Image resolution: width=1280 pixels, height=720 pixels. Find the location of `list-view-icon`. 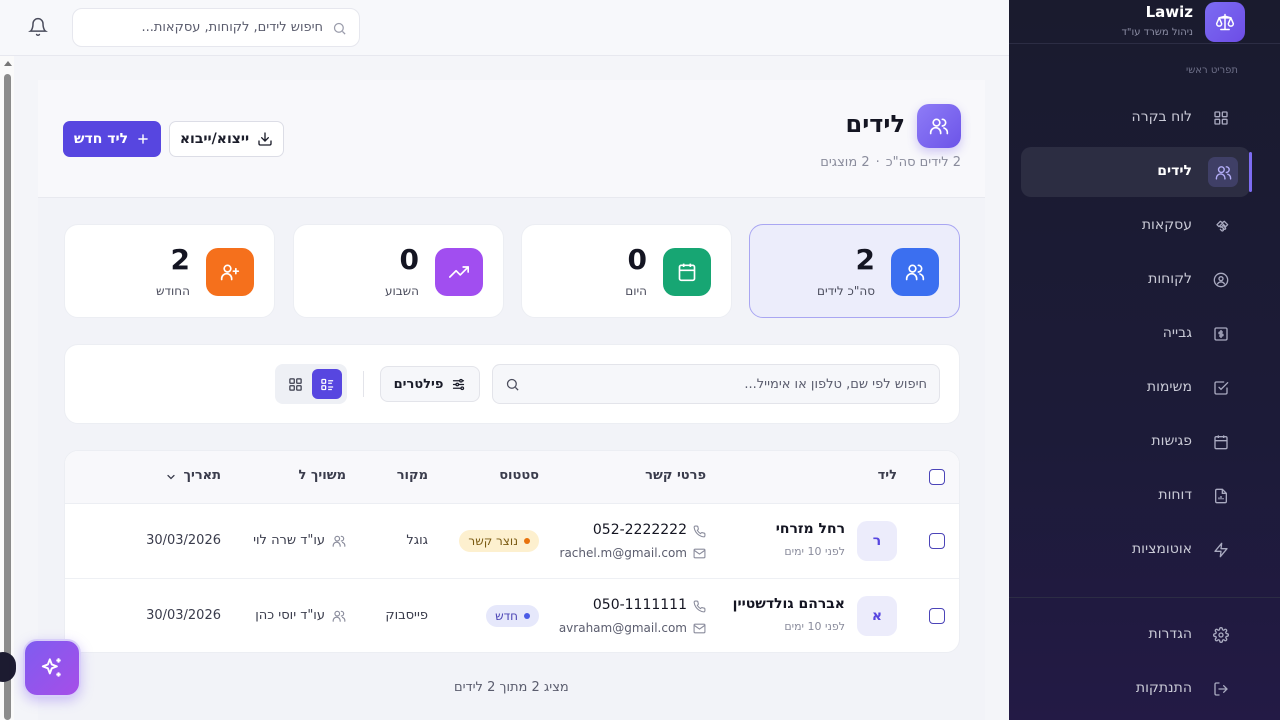

list-view-icon is located at coordinates (326, 384).